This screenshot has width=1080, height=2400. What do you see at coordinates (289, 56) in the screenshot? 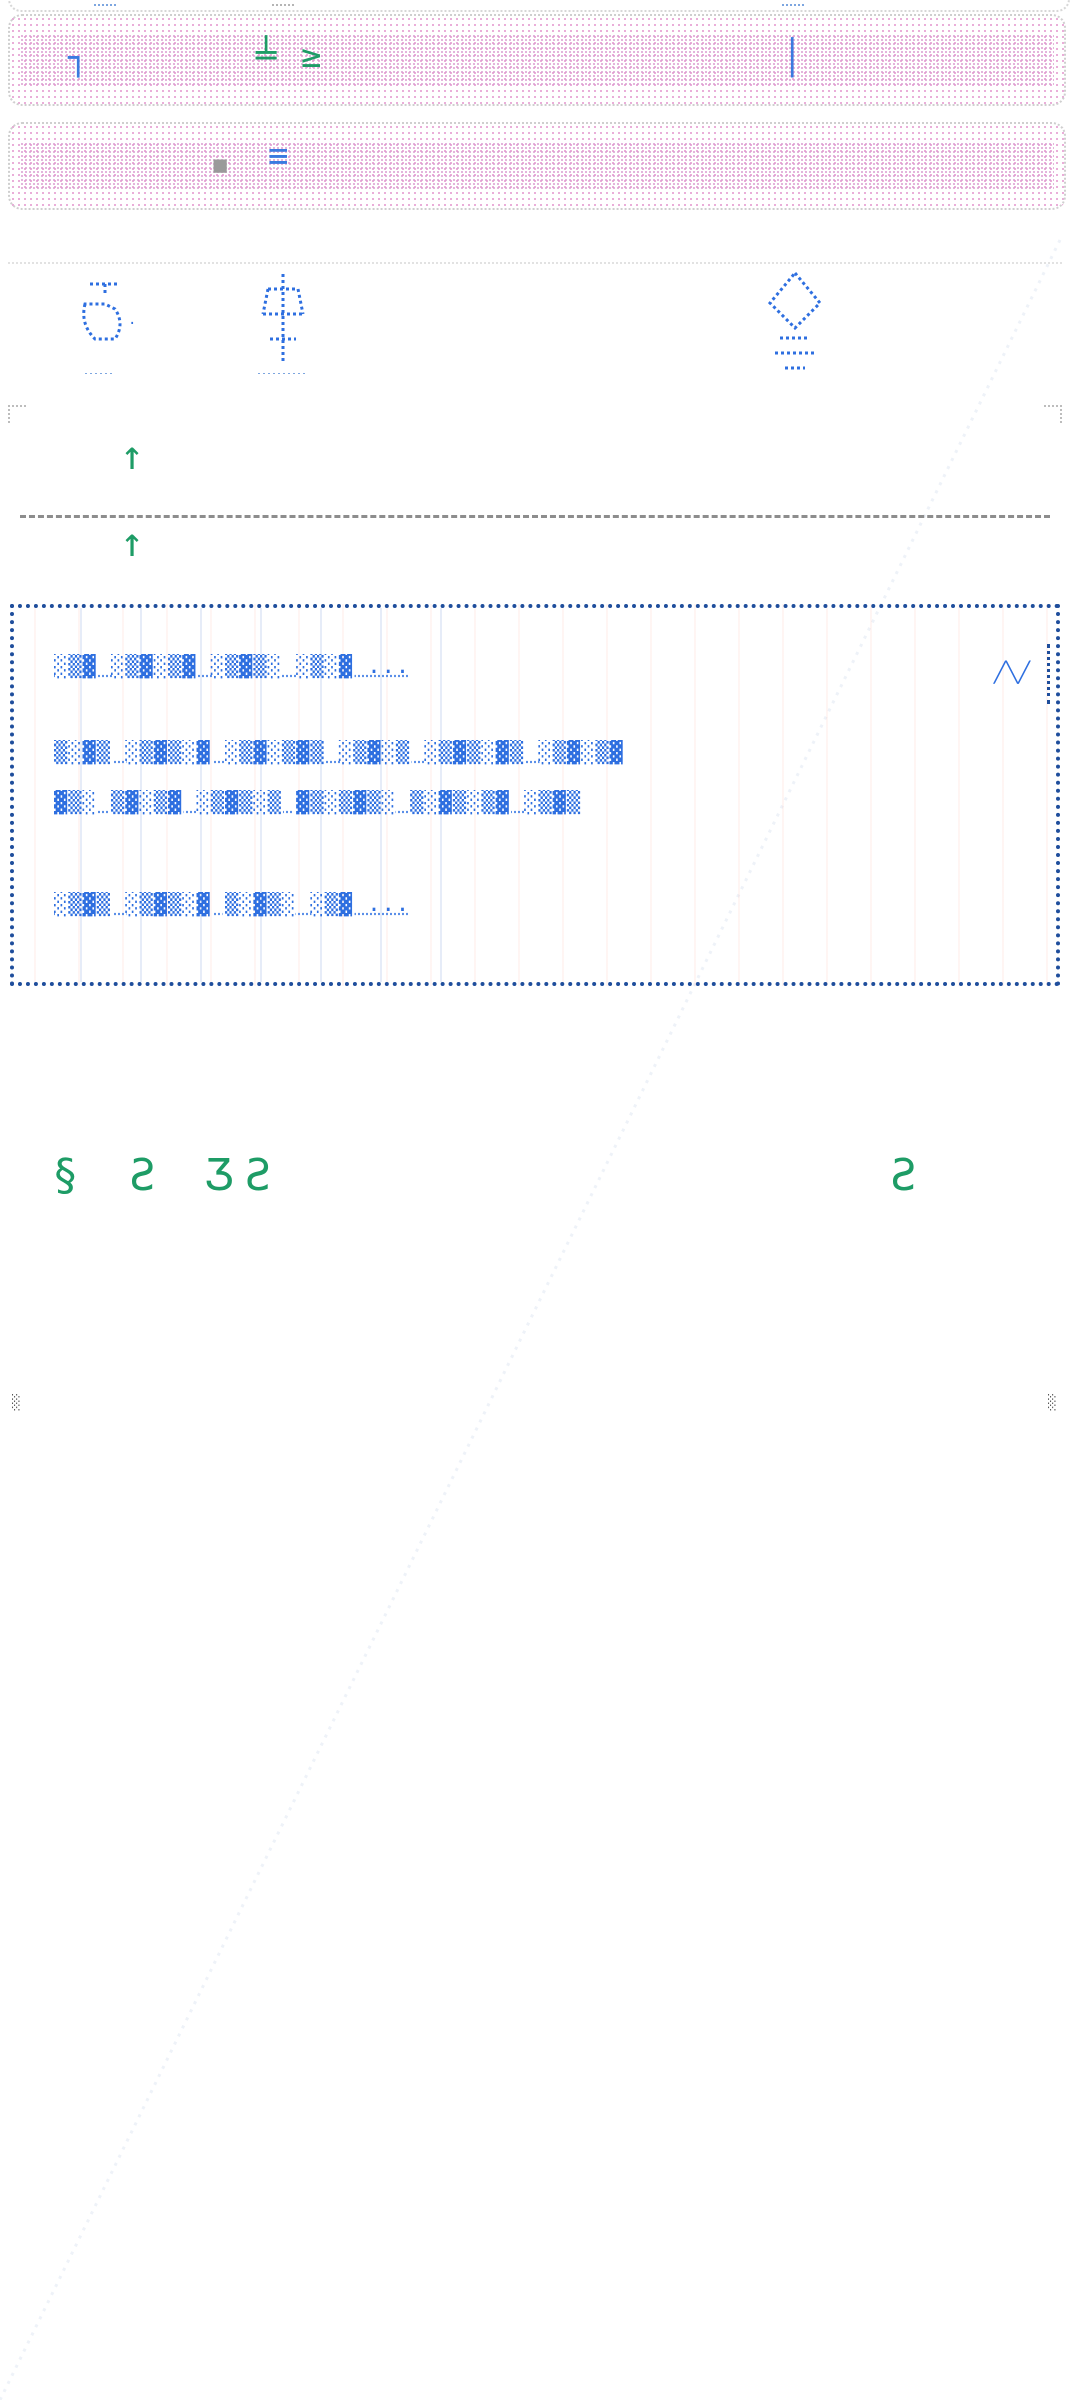
I see `bar-mid-icon: ╧ ≥` at bounding box center [289, 56].